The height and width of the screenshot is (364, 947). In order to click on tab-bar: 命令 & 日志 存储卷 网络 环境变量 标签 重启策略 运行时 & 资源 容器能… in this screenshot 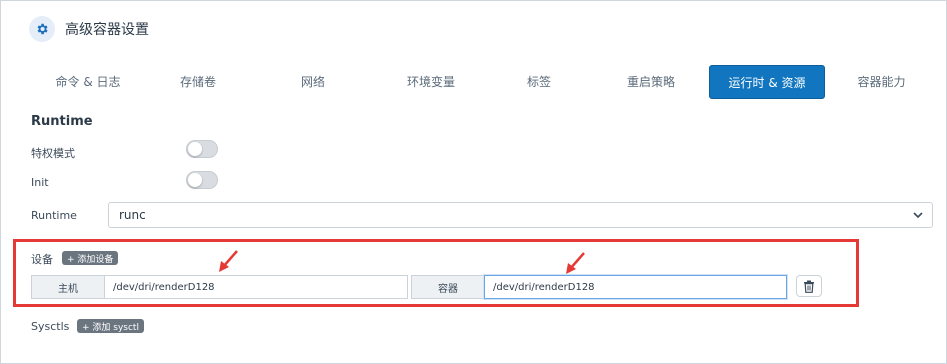, I will do `click(478, 82)`.